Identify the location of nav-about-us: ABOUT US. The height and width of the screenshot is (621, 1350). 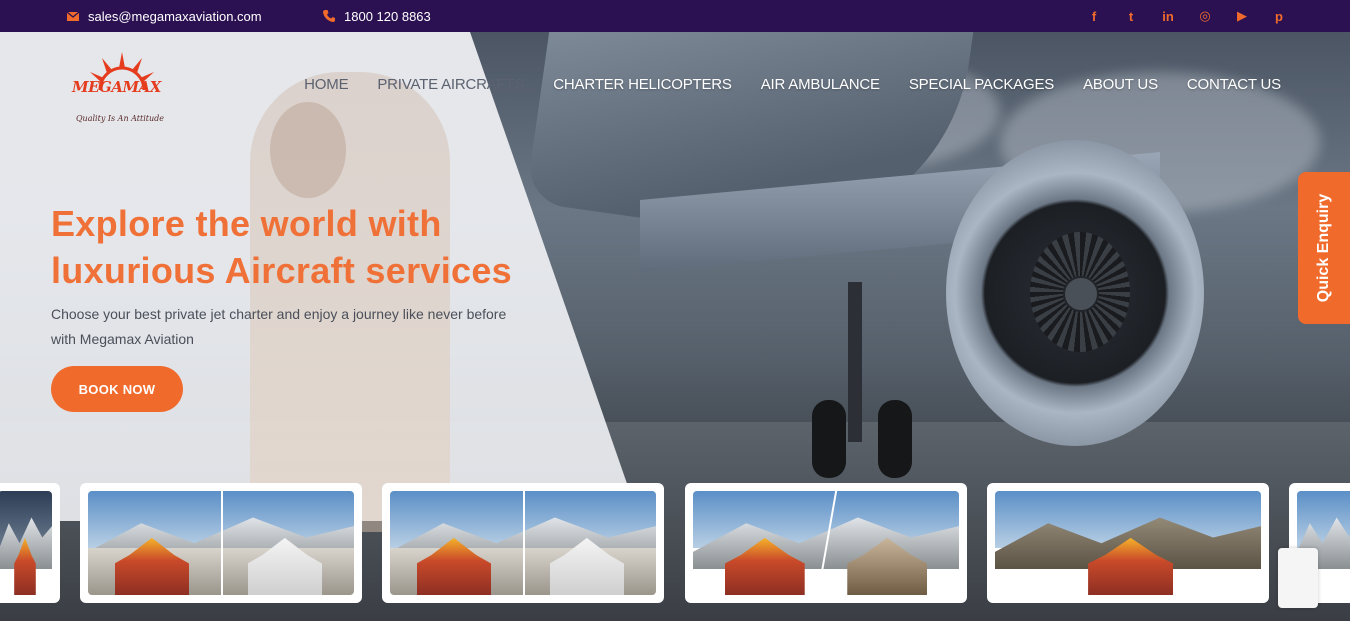
(1120, 84).